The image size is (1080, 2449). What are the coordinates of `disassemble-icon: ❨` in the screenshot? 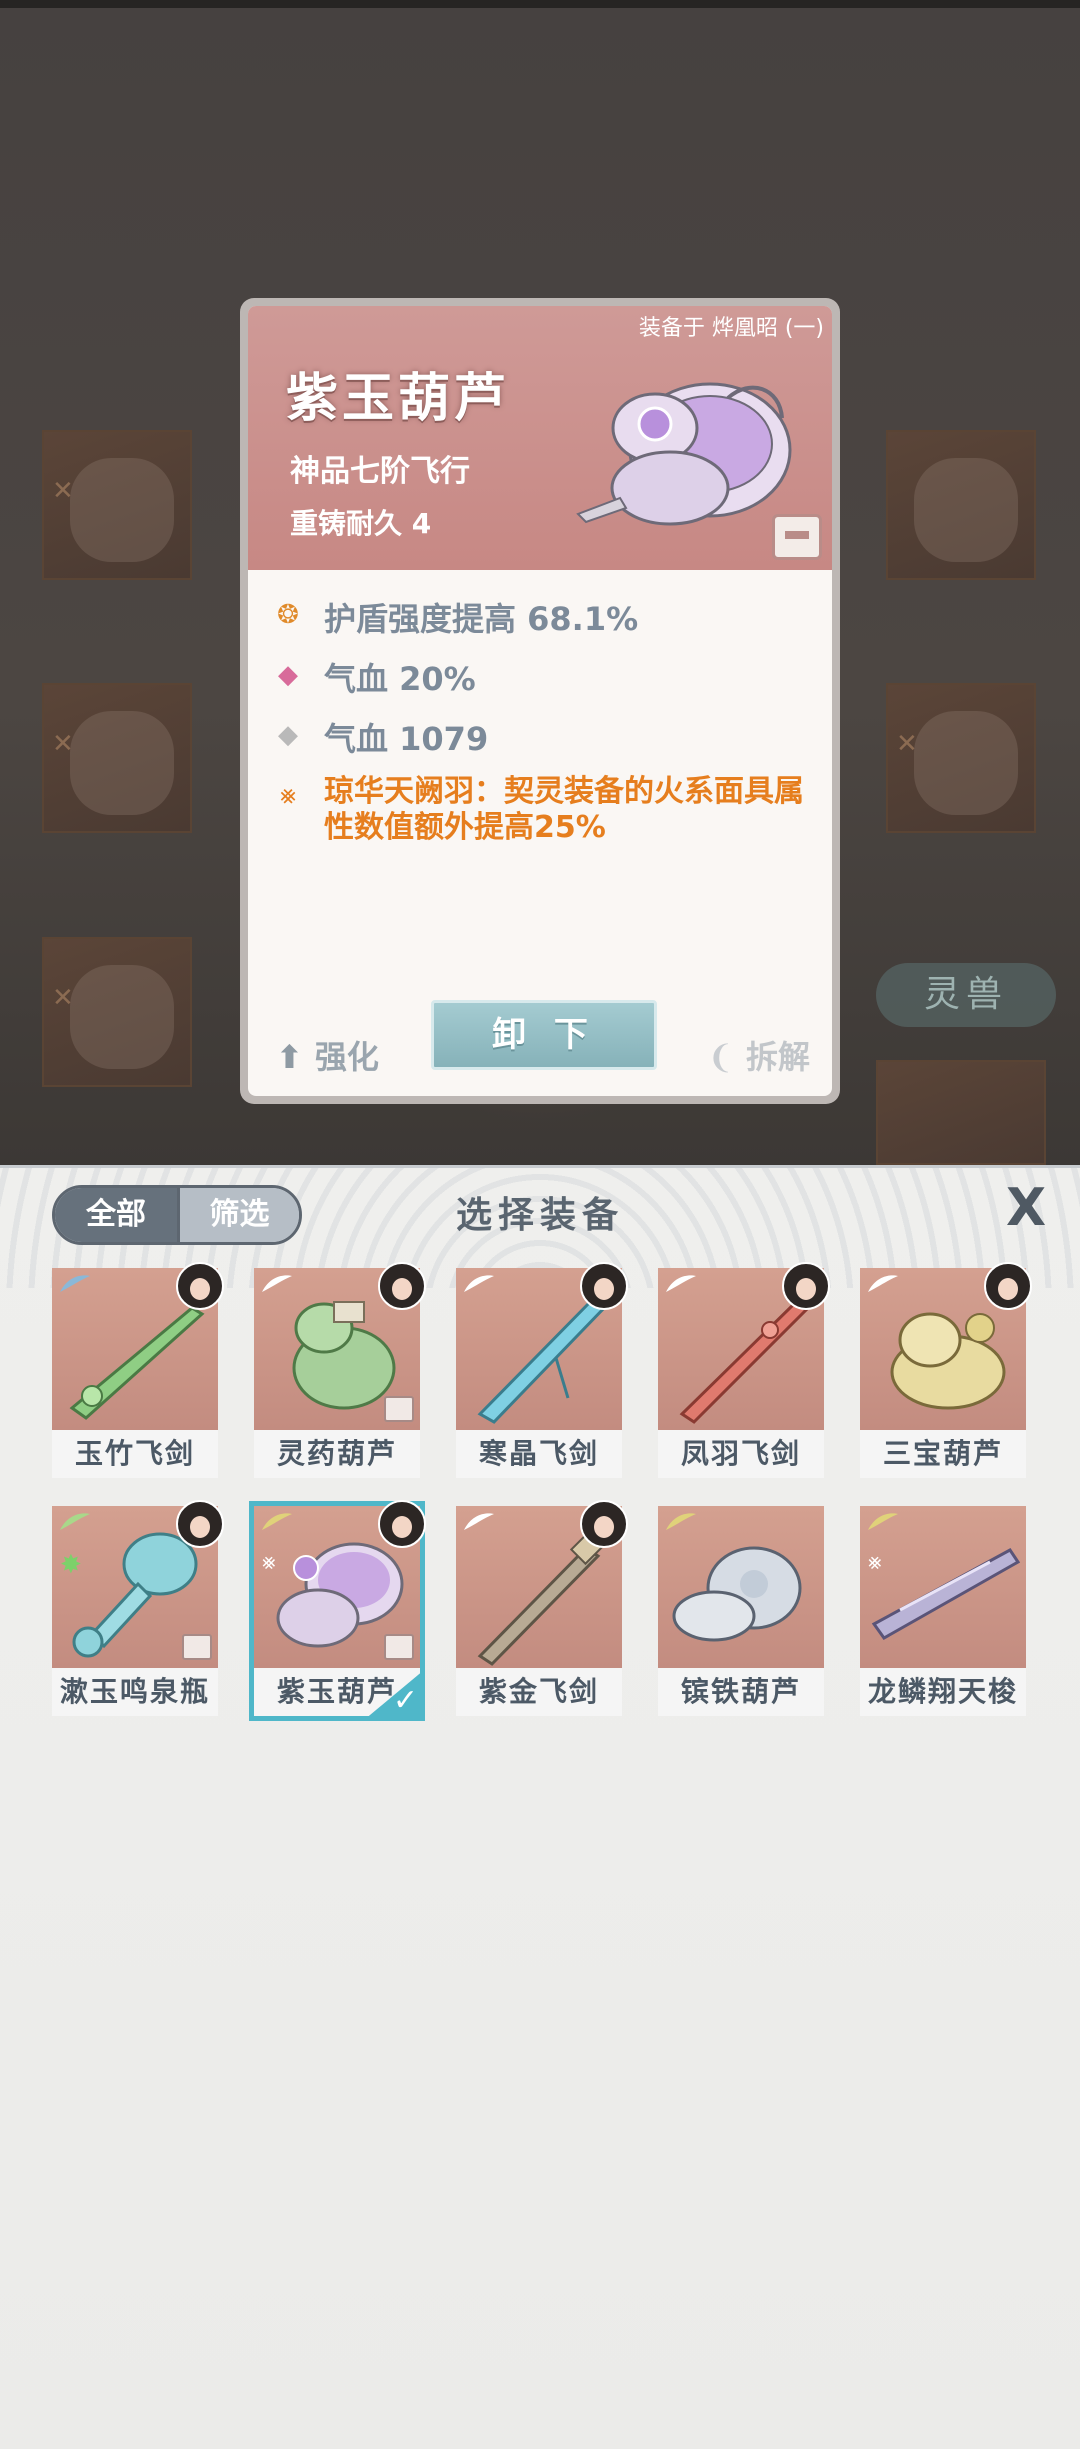 It's located at (720, 1057).